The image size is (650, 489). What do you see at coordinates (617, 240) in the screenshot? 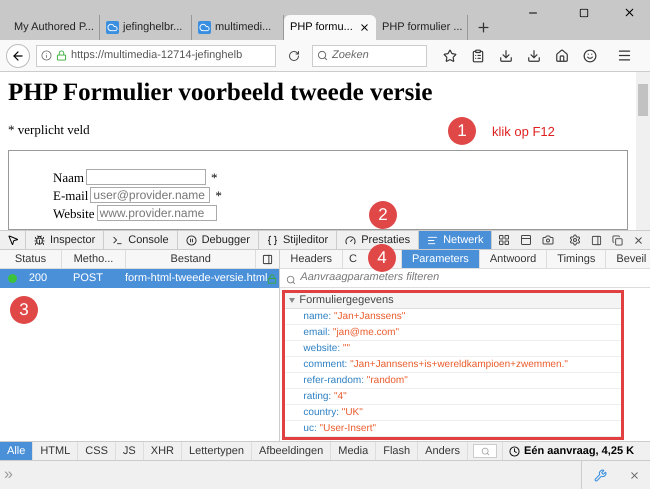
I see `undock-icon` at bounding box center [617, 240].